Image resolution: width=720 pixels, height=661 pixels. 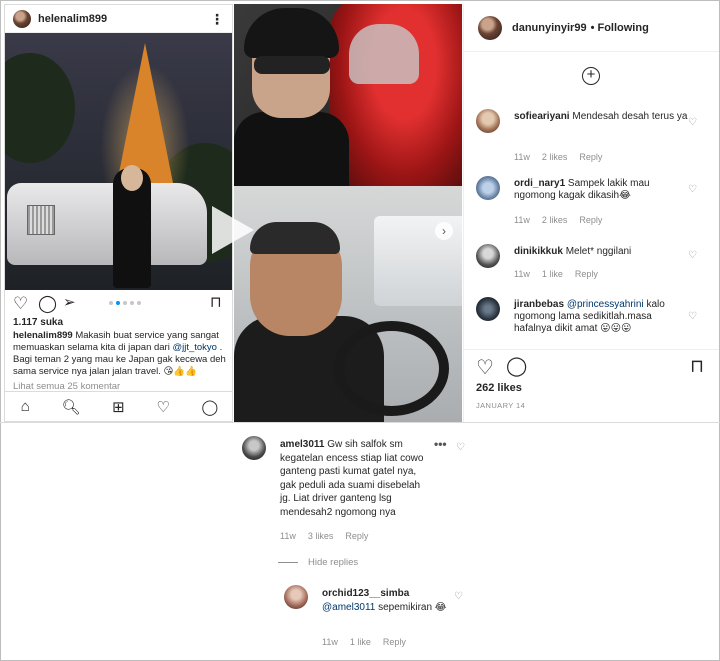 I want to click on chevron-right-icon: ›, so click(x=444, y=231).